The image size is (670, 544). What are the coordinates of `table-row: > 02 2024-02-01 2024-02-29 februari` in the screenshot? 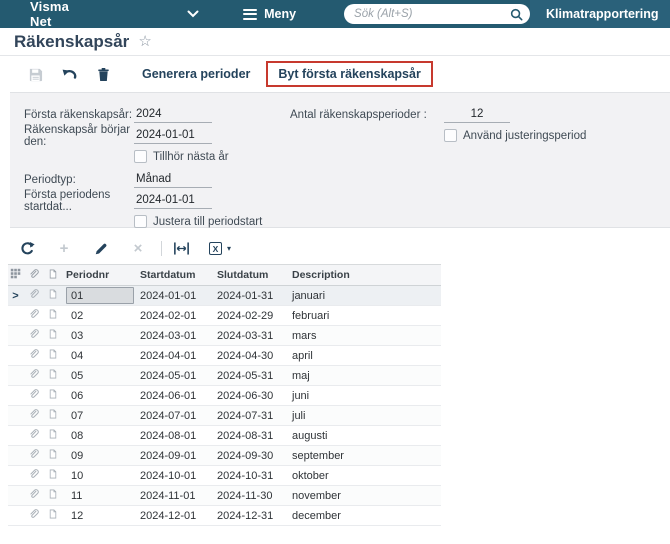 It's located at (224, 315).